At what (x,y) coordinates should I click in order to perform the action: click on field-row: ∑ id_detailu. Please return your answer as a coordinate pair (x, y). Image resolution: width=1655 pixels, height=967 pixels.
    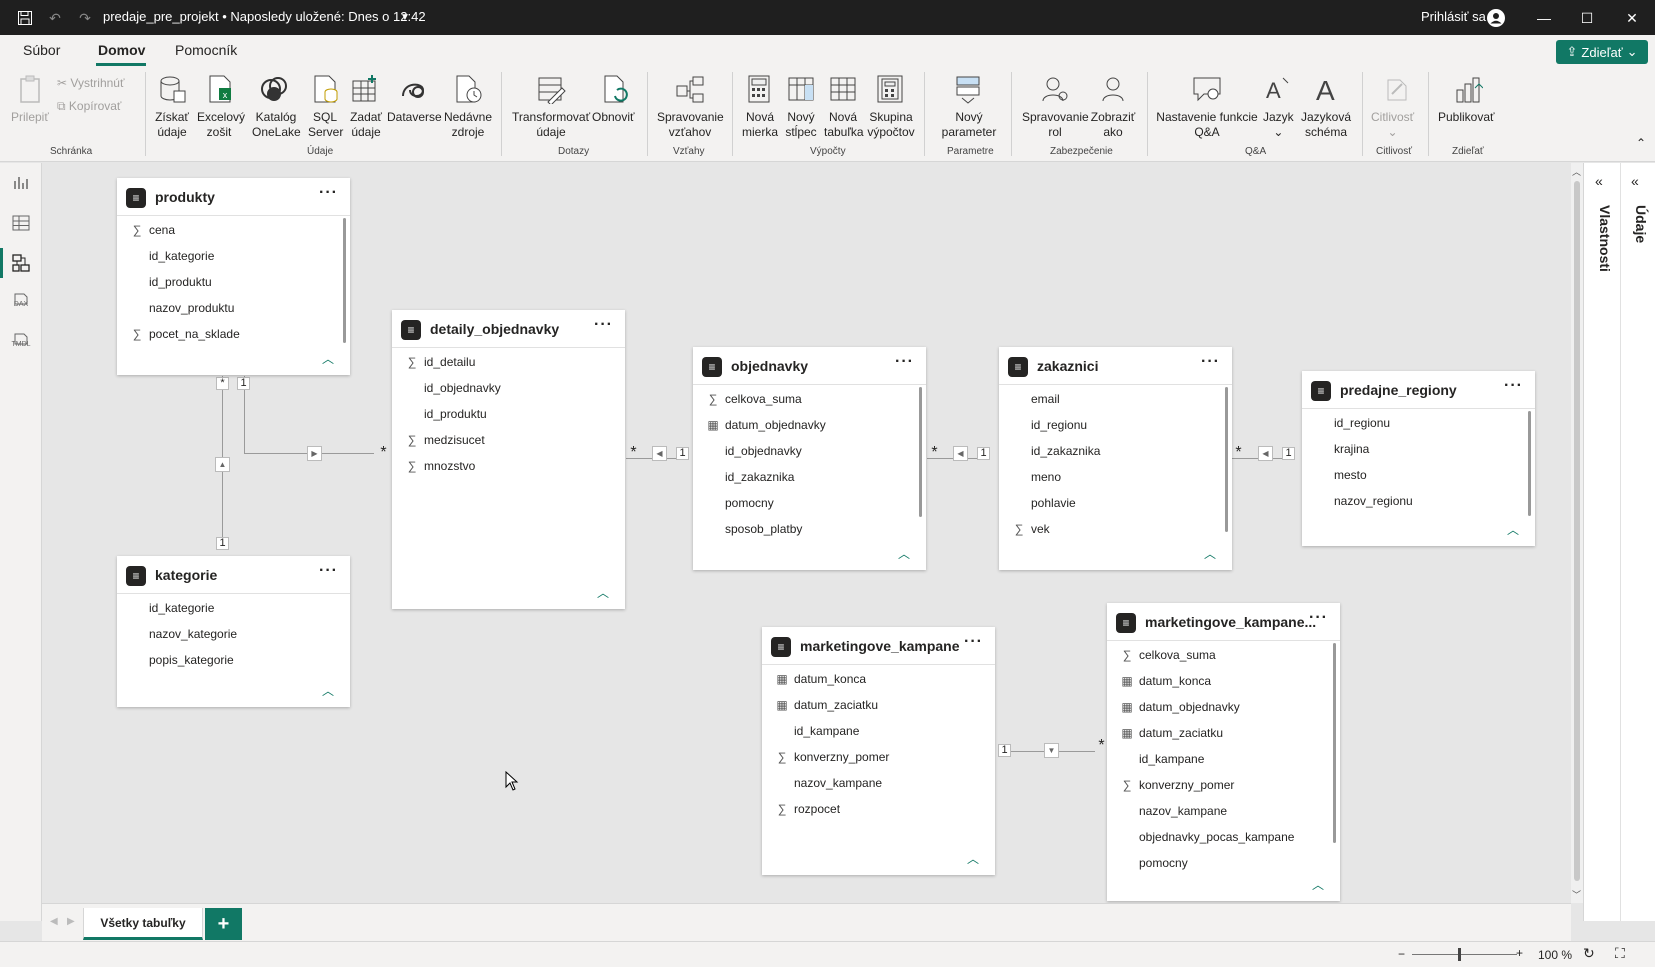
    Looking at the image, I should click on (508, 362).